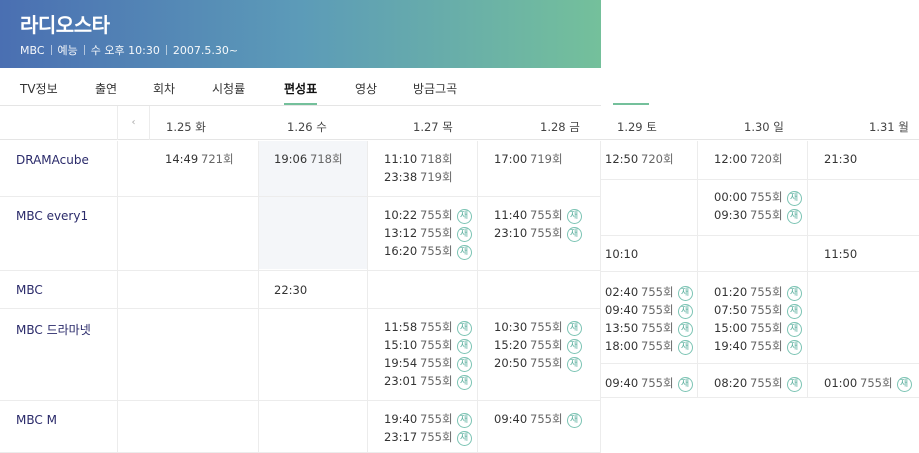 The image size is (919, 453). I want to click on broadcast-entry: 00:00 755회 재, so click(758, 197).